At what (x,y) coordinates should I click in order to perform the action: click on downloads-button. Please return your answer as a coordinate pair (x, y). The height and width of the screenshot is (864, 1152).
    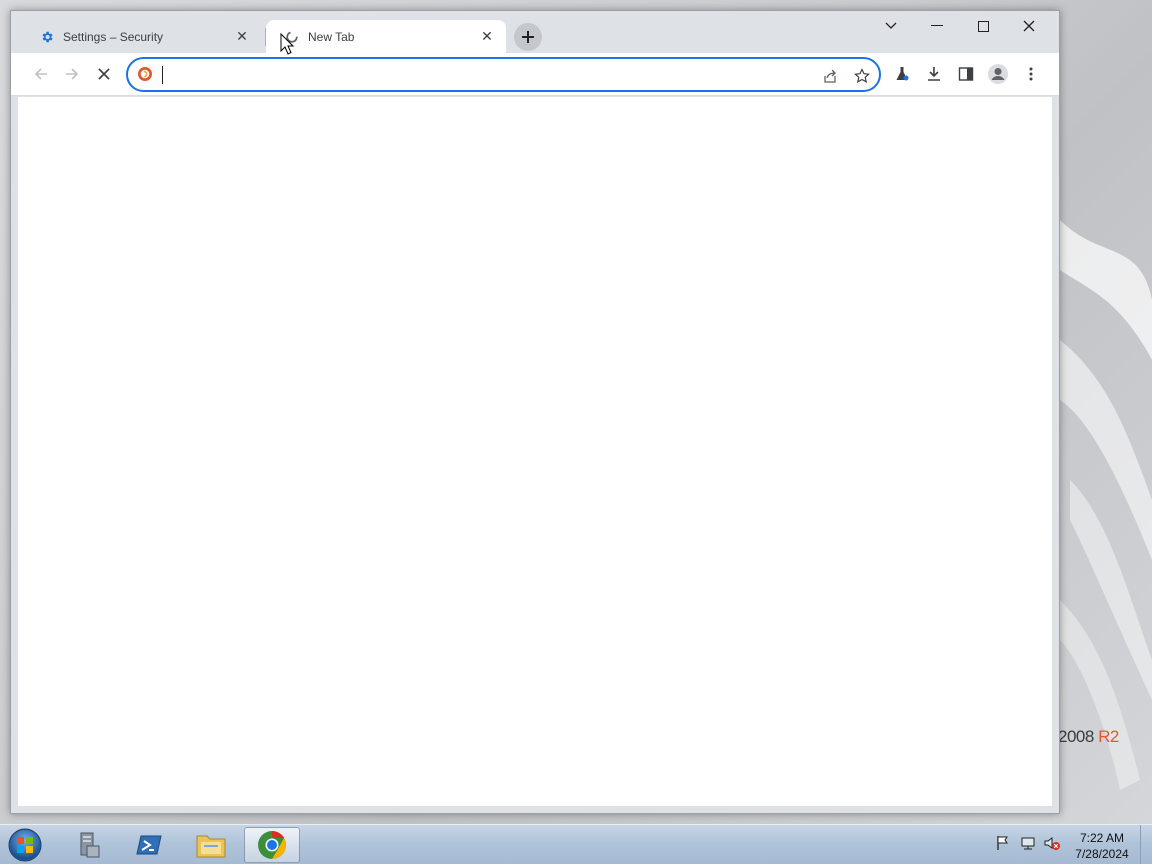
    Looking at the image, I should click on (934, 74).